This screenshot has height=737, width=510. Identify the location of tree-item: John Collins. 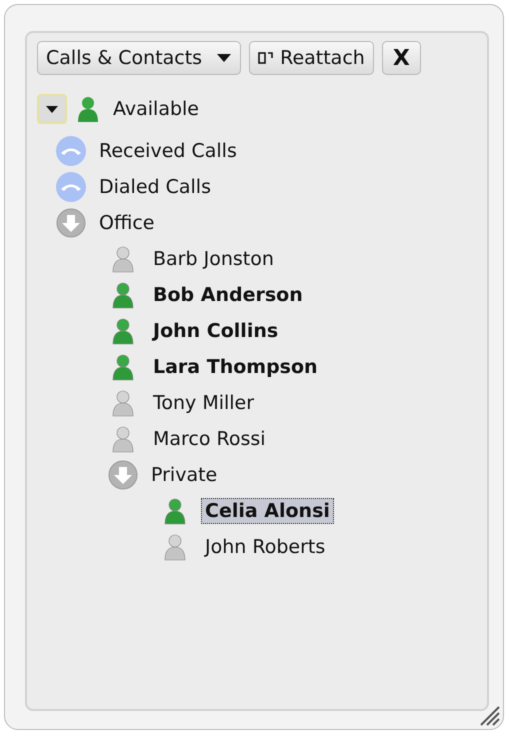
(215, 331).